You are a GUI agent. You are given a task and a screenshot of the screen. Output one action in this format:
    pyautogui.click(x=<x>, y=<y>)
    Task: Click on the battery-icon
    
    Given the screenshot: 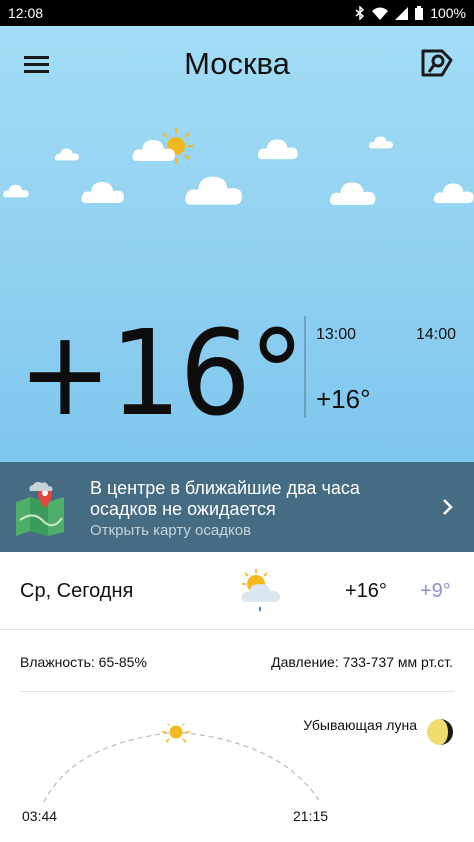 What is the action you would take?
    pyautogui.click(x=419, y=13)
    